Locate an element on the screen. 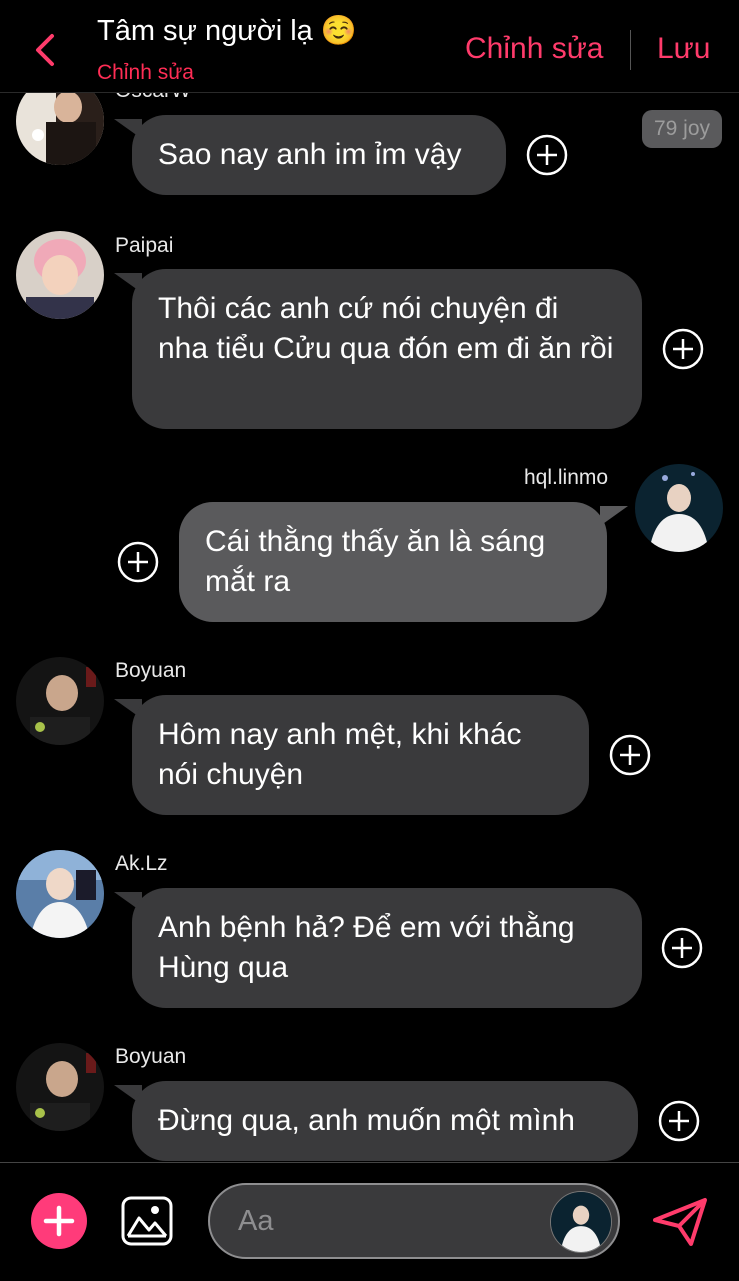 This screenshot has height=1281, width=739. edit-button: Chỉnh sửa is located at coordinates (534, 49).